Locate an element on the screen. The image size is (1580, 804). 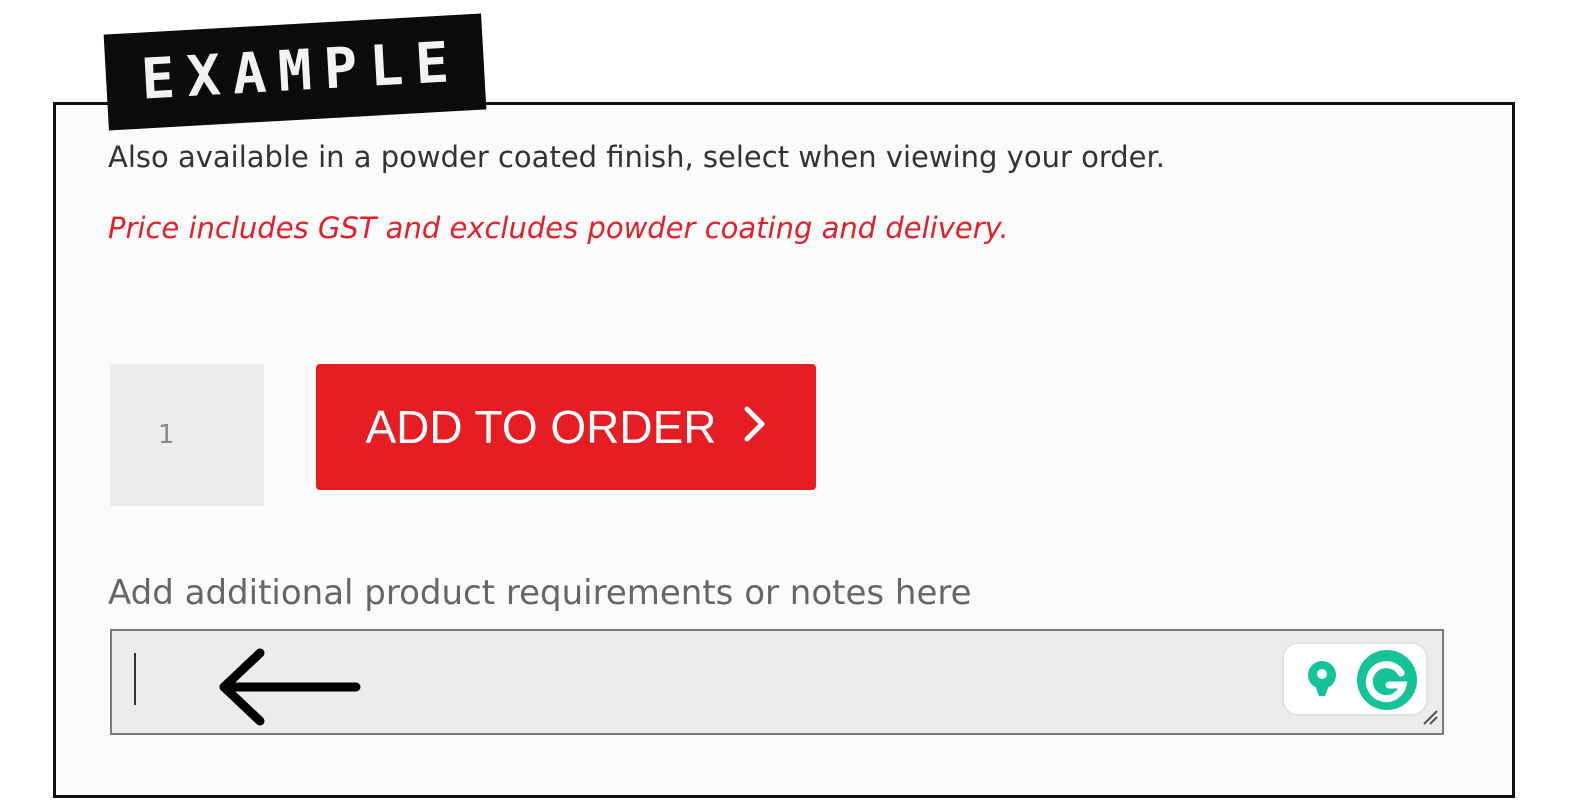
grammarly-widget is located at coordinates (1355, 679).